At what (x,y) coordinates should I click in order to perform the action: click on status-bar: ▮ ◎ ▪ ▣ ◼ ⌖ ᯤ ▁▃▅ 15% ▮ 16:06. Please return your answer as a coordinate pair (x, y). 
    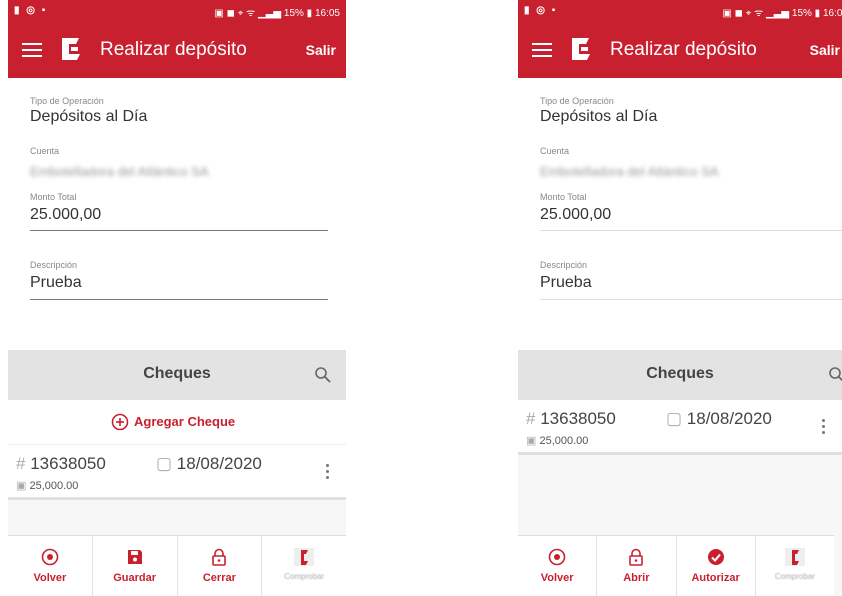
    Looking at the image, I should click on (680, 11).